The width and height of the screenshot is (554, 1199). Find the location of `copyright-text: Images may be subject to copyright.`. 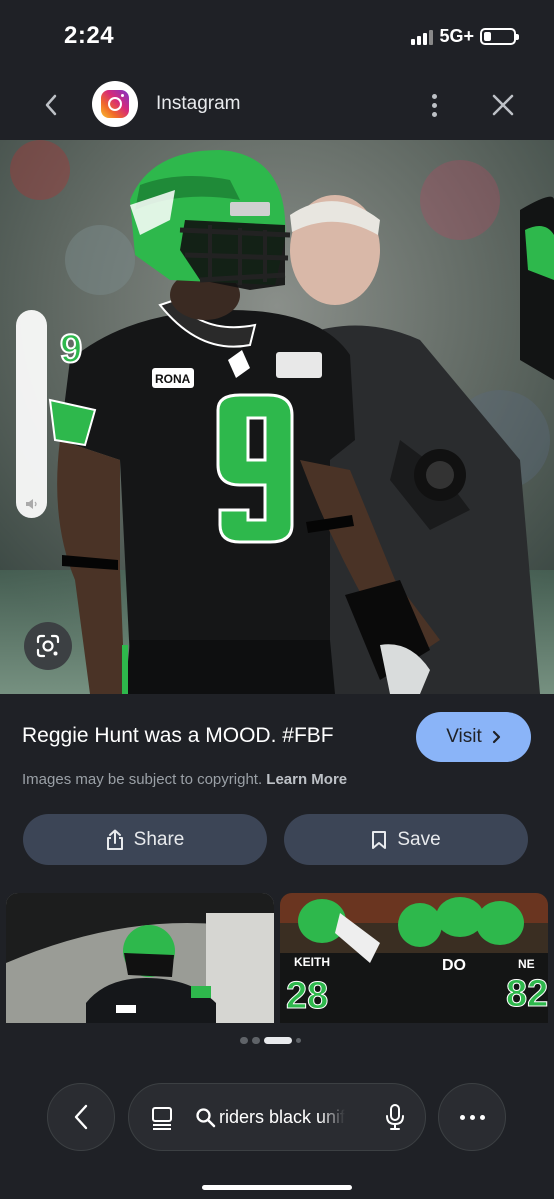

copyright-text: Images may be subject to copyright. is located at coordinates (142, 779).